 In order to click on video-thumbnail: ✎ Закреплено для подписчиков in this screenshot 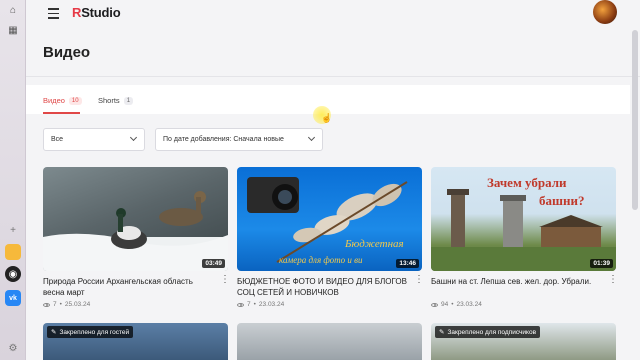, I will do `click(523, 341)`.